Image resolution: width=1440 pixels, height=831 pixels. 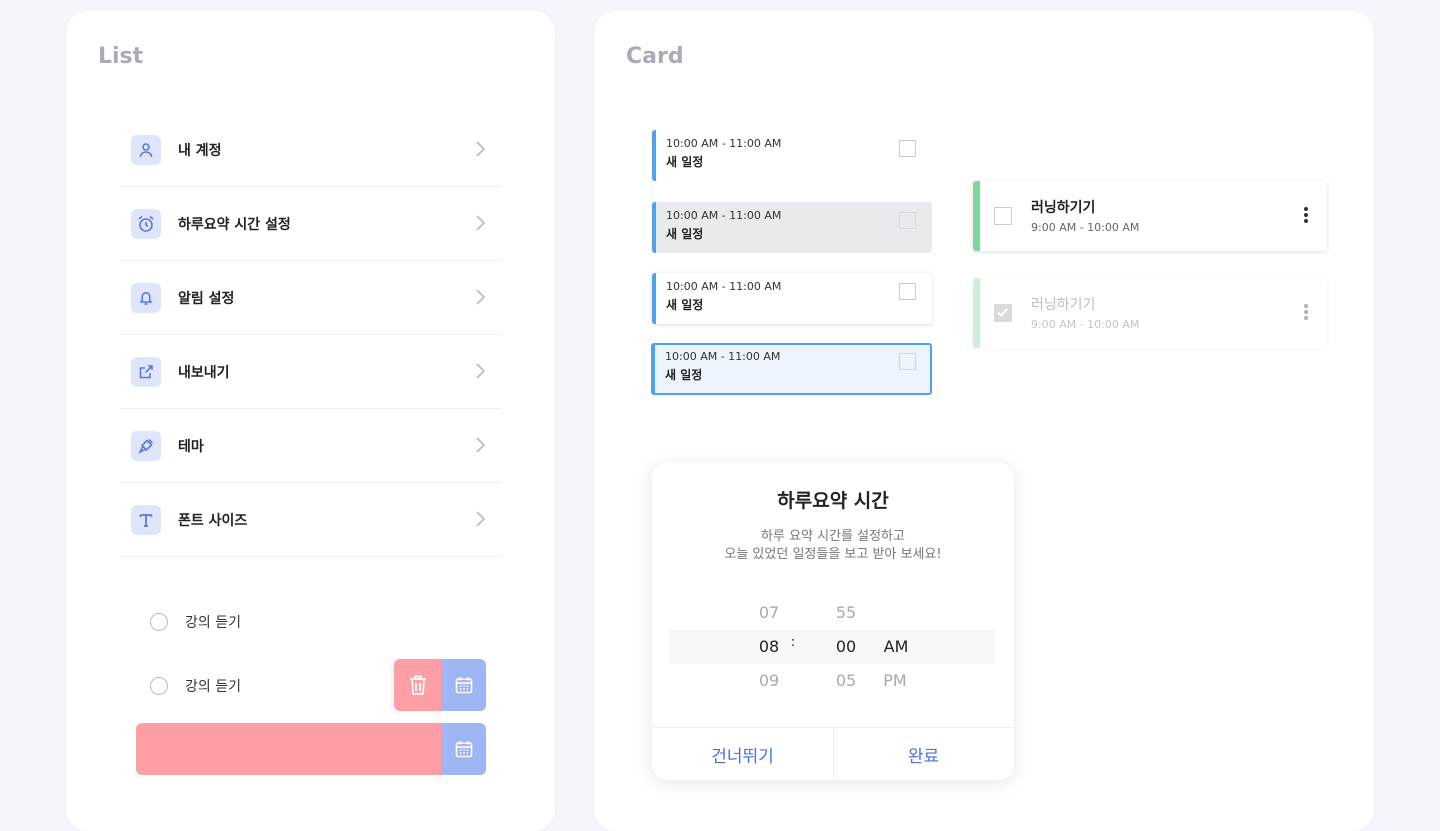 I want to click on hour-selected: 08, so click(x=769, y=646).